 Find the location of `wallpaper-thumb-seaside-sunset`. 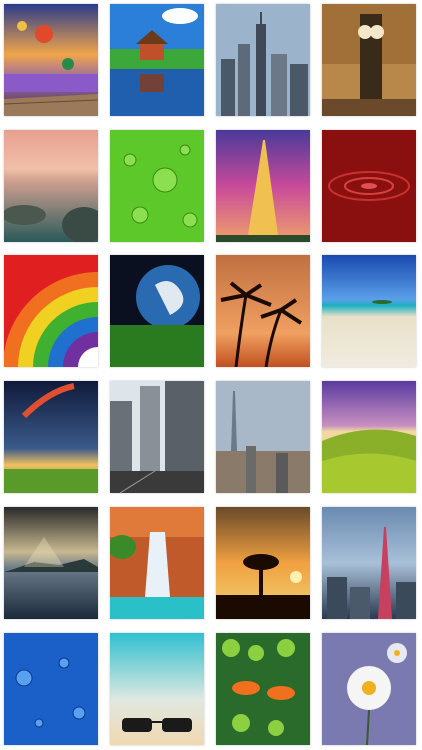

wallpaper-thumb-seaside-sunset is located at coordinates (51, 186).